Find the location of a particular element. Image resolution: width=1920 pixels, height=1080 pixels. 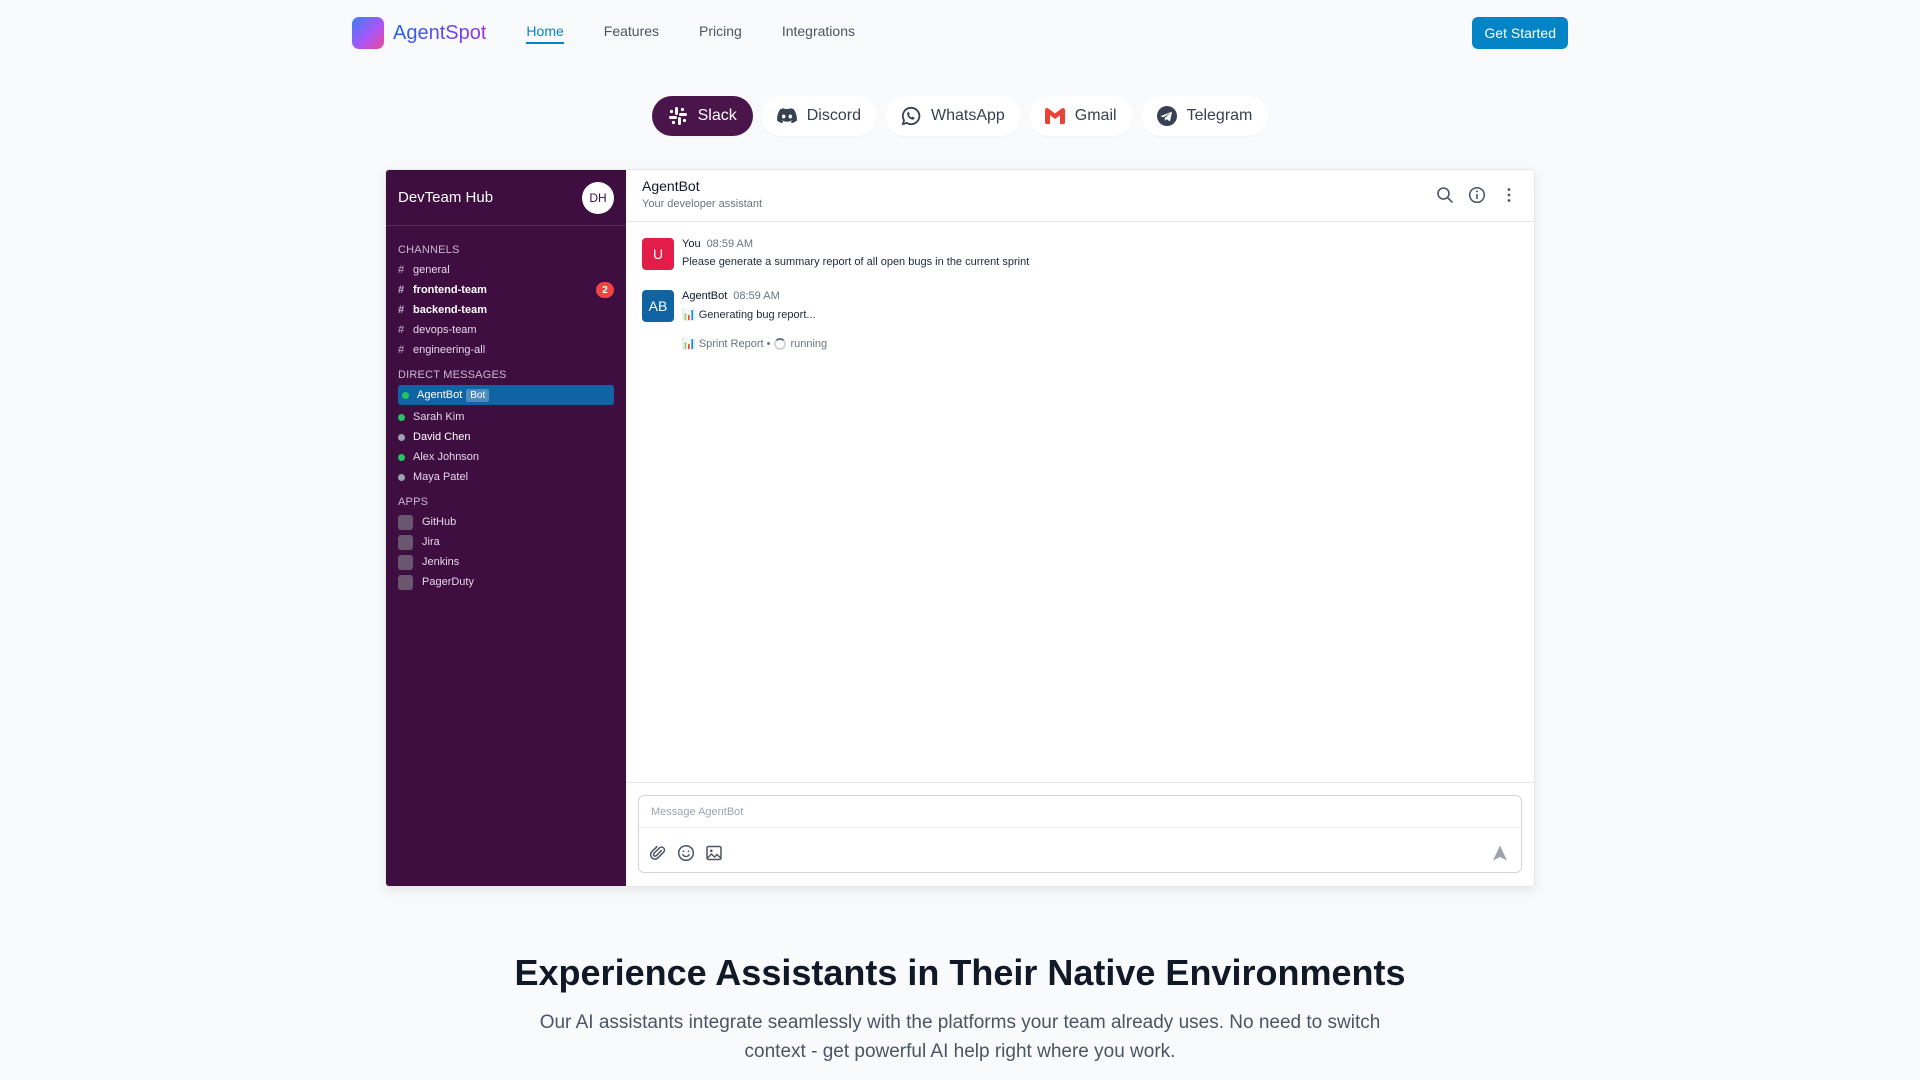

tab-label: WhatsApp is located at coordinates (967, 115).